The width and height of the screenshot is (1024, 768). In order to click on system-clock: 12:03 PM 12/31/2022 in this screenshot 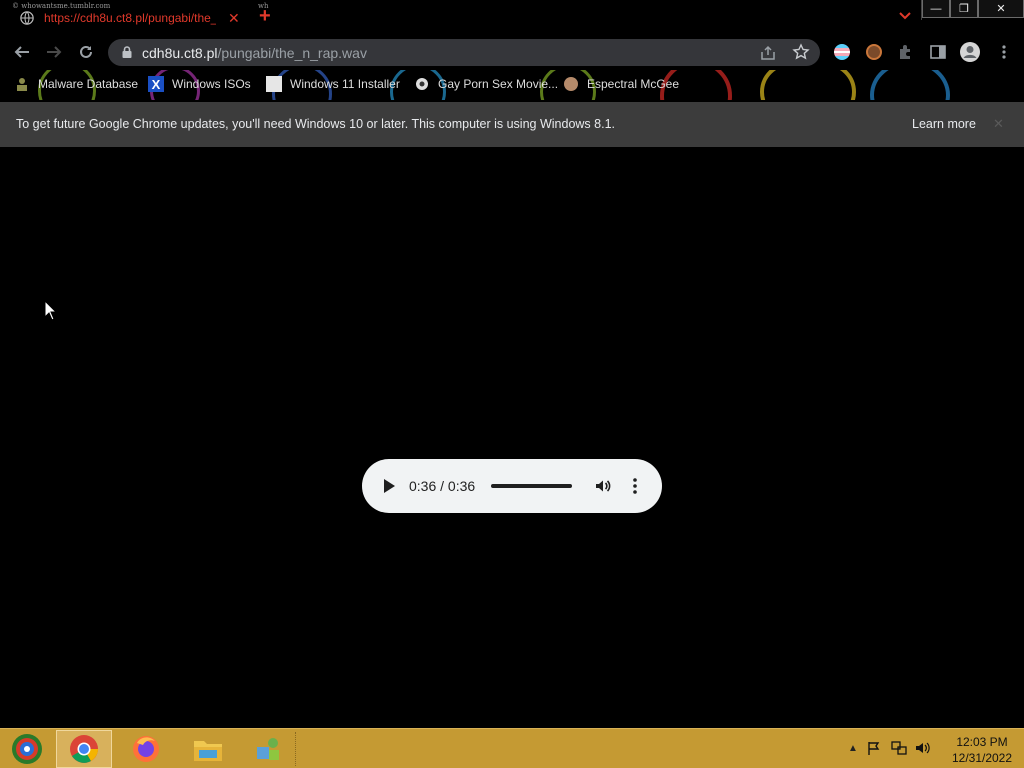, I will do `click(982, 750)`.